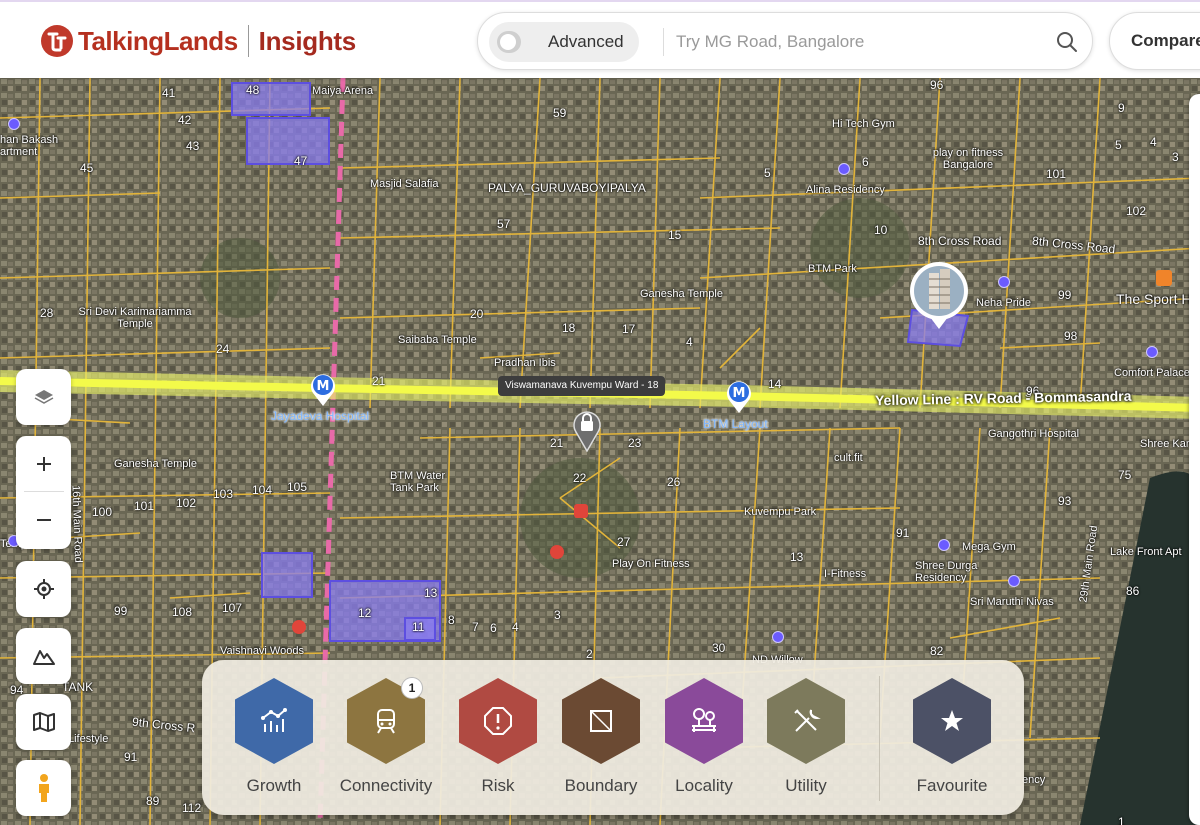 The height and width of the screenshot is (825, 1200). Describe the element at coordinates (1136, 211) in the screenshot. I see `plot-number: 102` at that location.